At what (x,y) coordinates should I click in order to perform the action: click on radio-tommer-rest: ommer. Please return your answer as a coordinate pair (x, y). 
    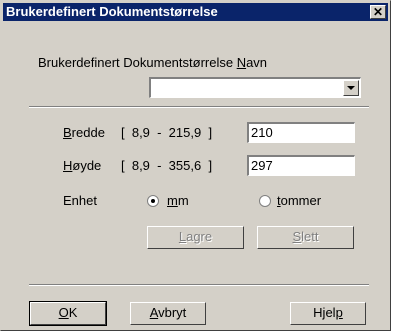
    Looking at the image, I should click on (301, 200).